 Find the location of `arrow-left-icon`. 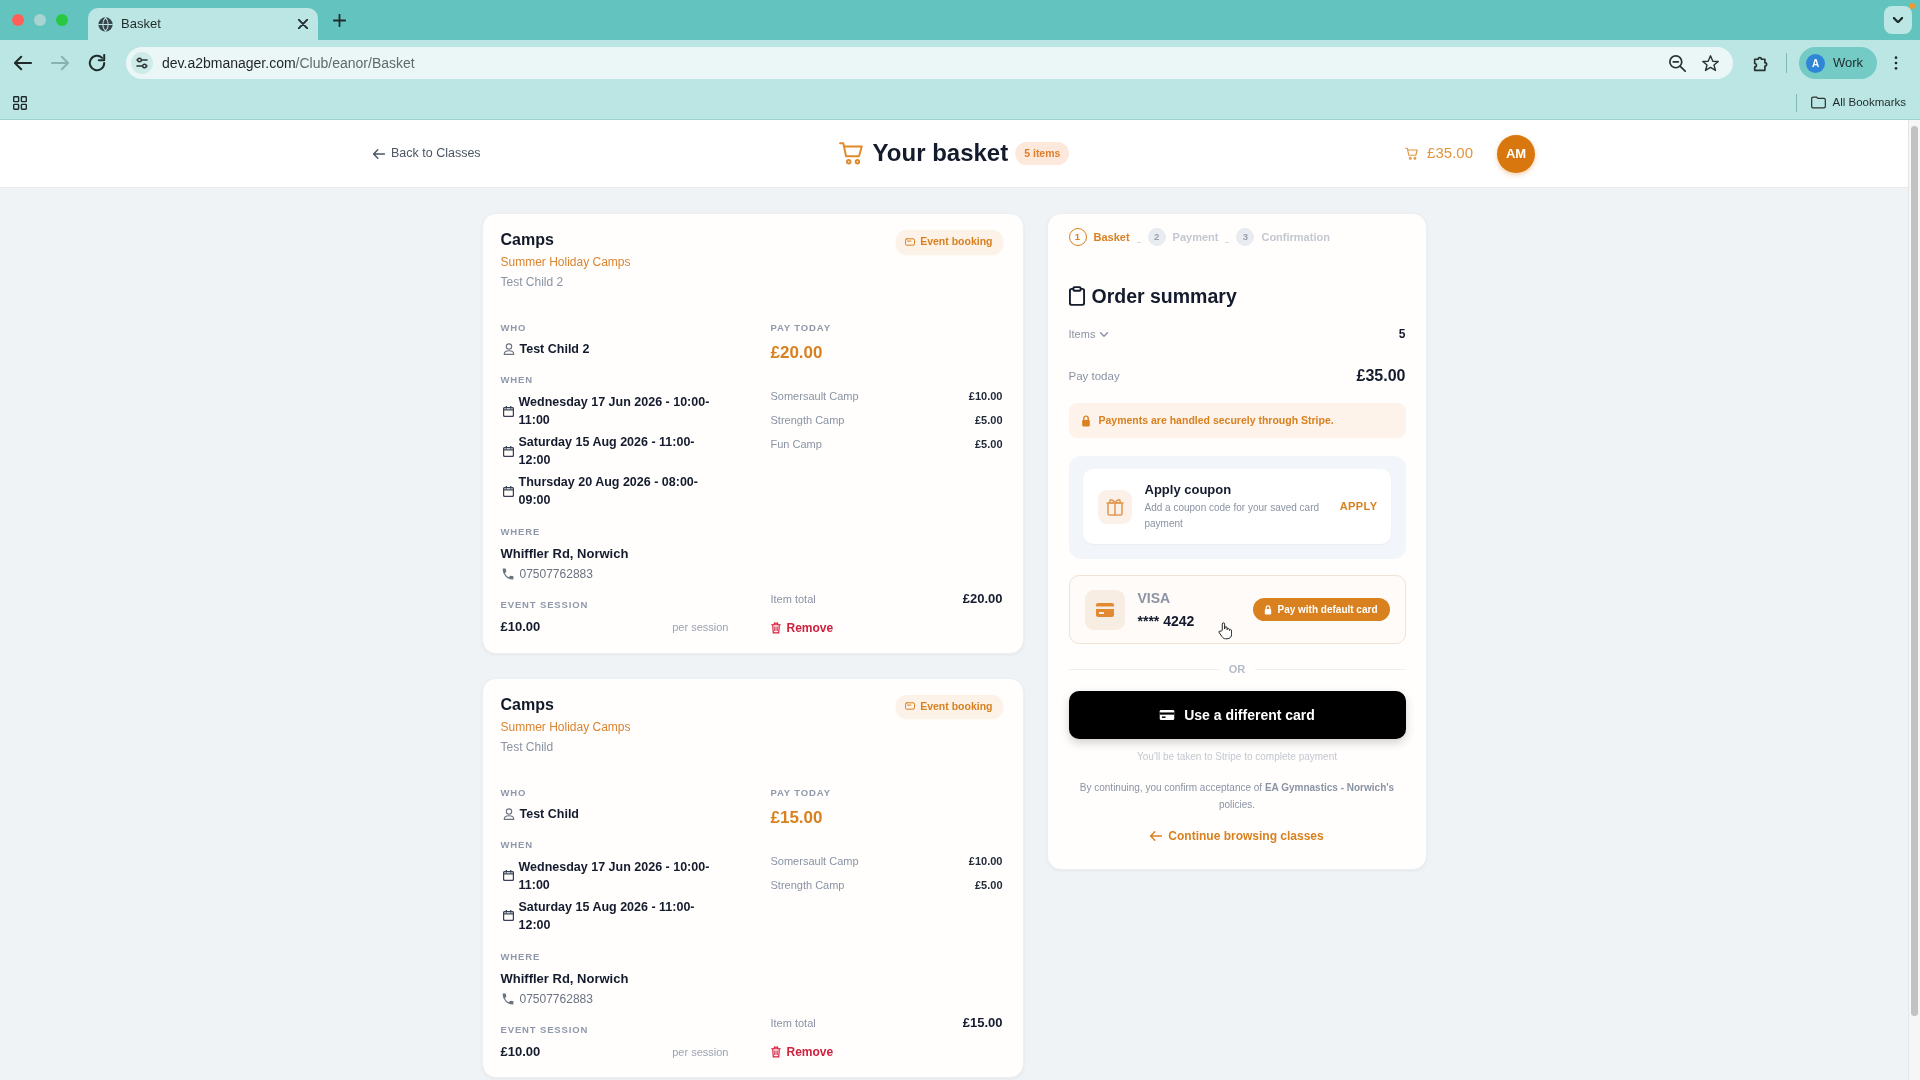

arrow-left-icon is located at coordinates (1156, 836).